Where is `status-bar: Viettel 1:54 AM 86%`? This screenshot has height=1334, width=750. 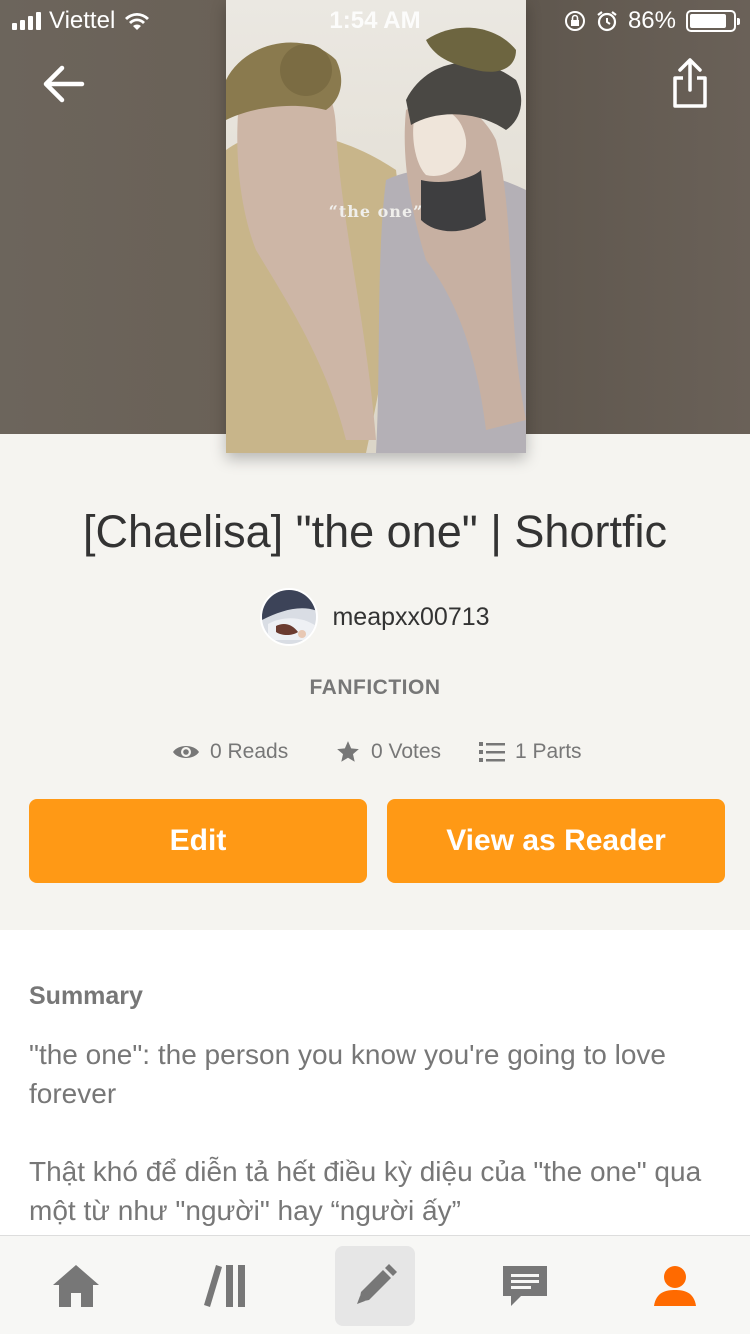
status-bar: Viettel 1:54 AM 86% is located at coordinates (375, 20).